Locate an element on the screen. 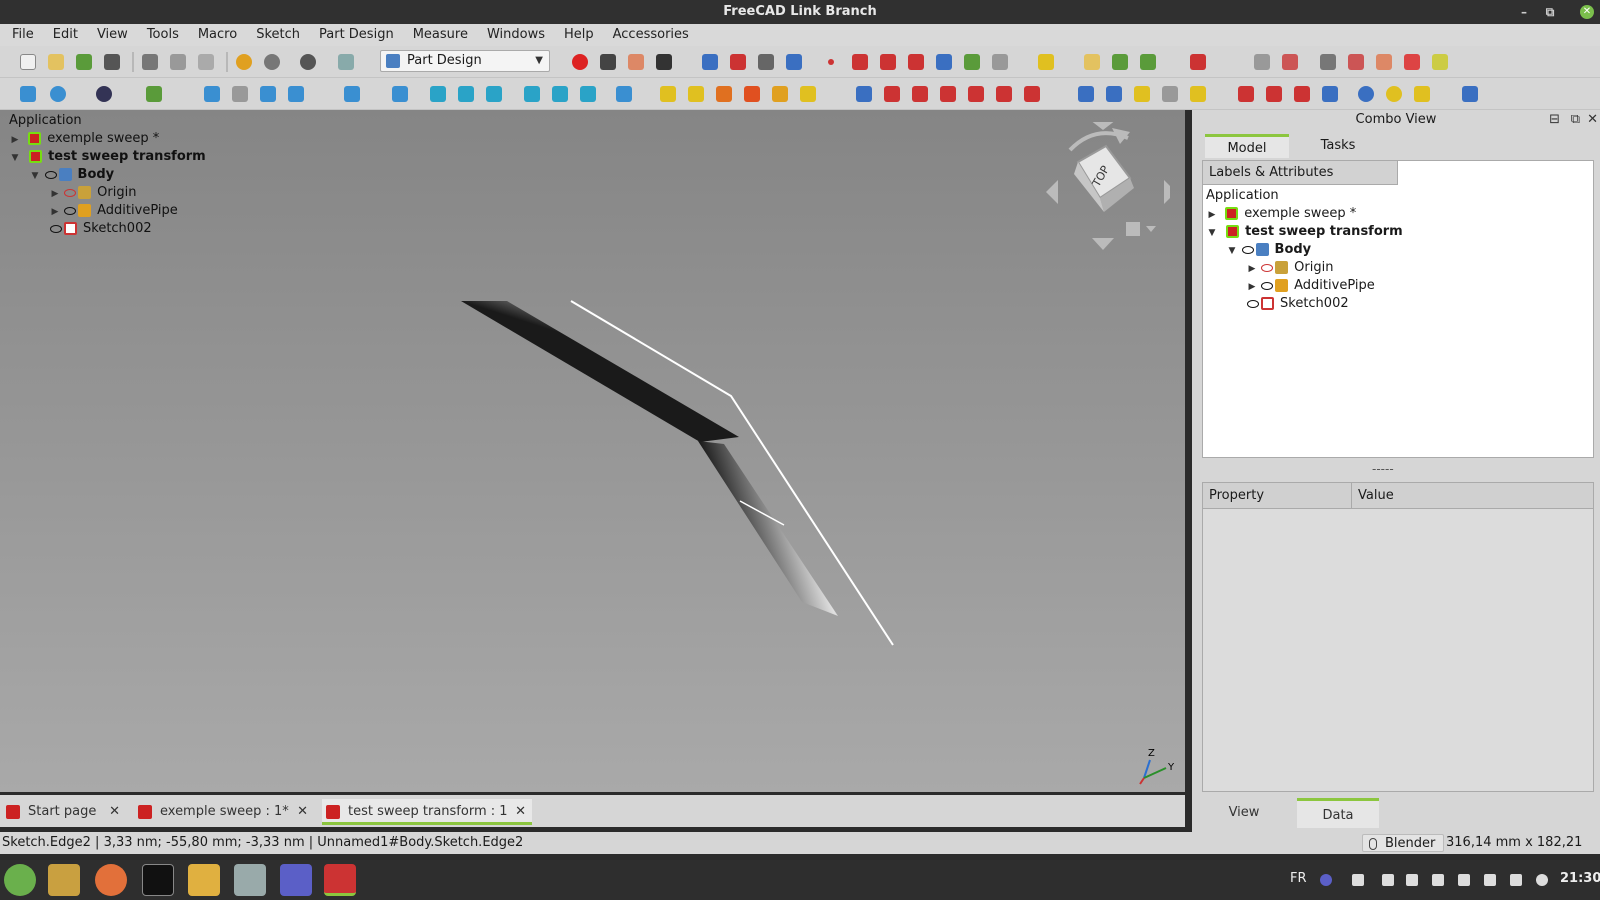  loft-icon is located at coordinates (724, 94).